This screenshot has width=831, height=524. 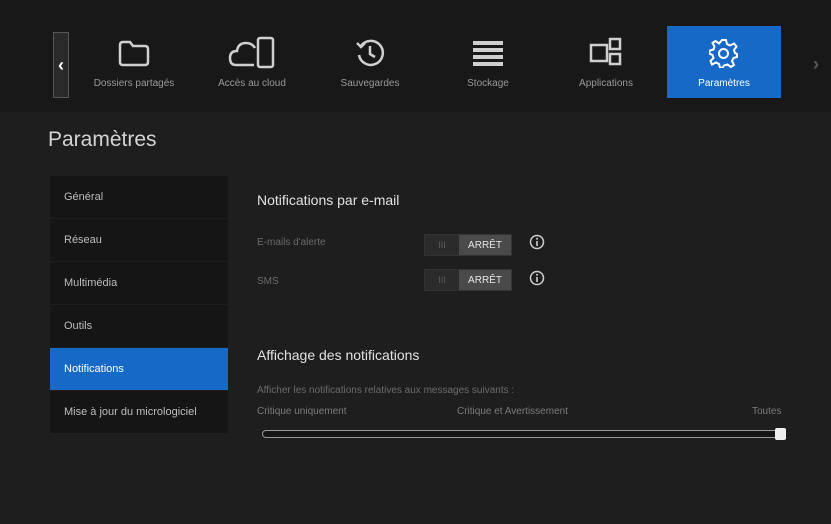 I want to click on gear-icon, so click(x=724, y=53).